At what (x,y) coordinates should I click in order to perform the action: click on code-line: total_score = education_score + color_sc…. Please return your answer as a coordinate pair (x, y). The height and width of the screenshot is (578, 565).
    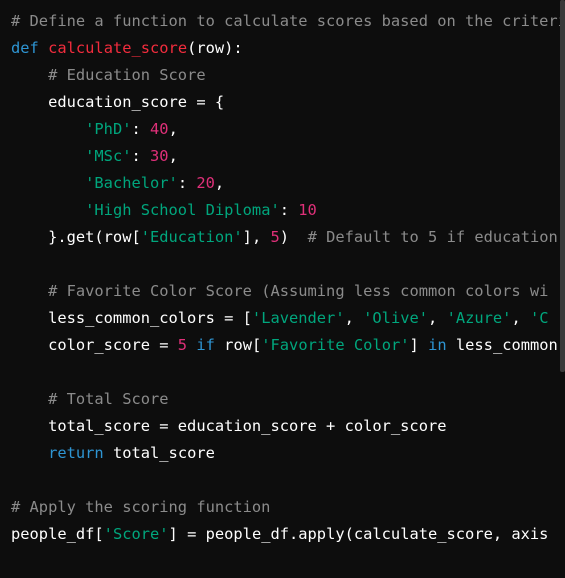
    Looking at the image, I should click on (288, 426).